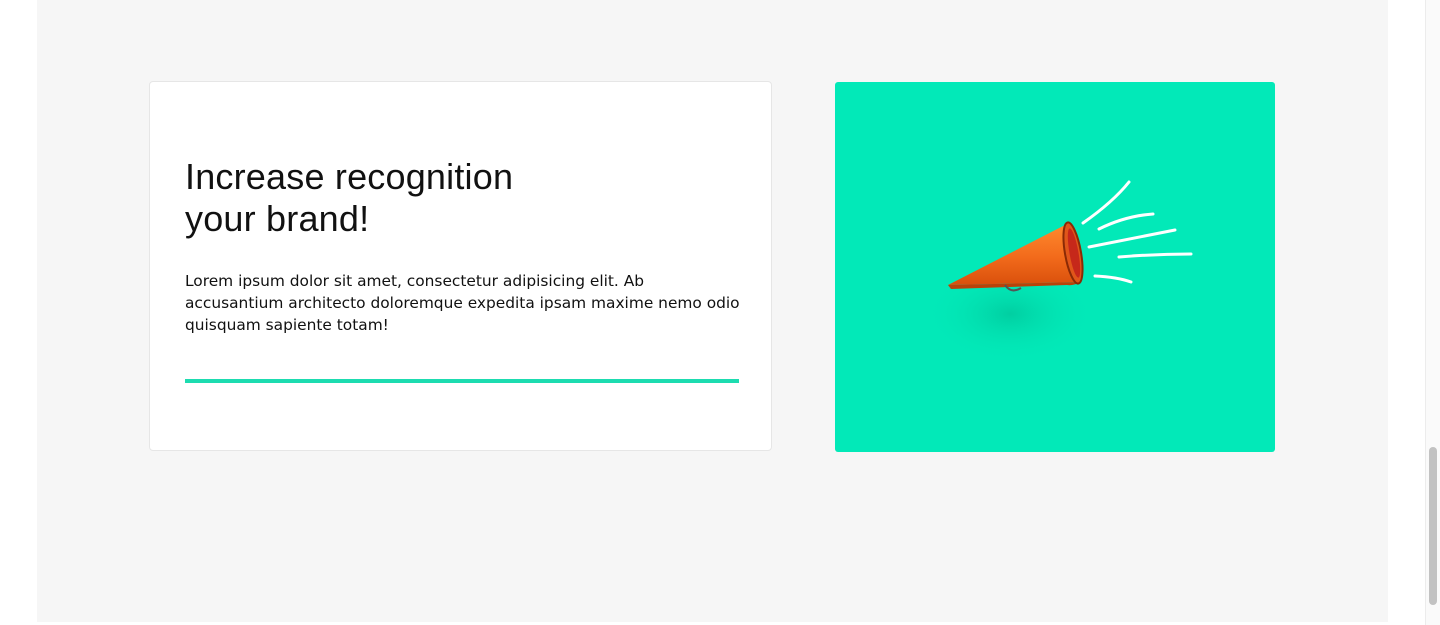  Describe the element at coordinates (395, 198) in the screenshot. I see `feature-title: Increase recognition your brand!` at that location.